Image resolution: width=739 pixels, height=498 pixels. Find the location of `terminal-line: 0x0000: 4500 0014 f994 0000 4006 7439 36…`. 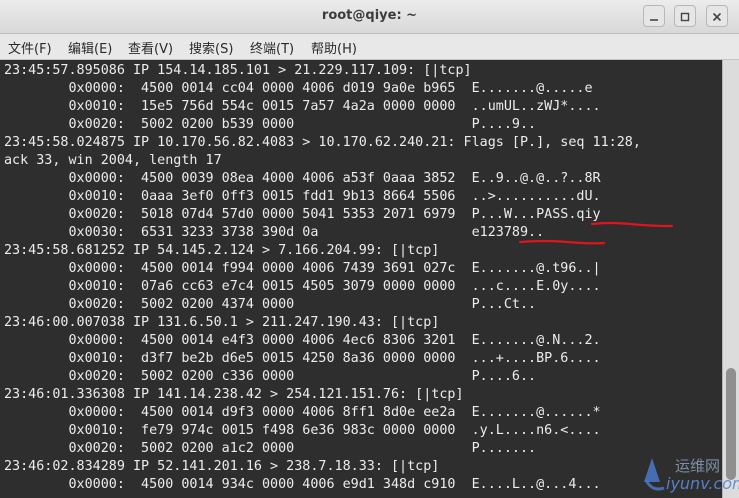

terminal-line: 0x0000: 4500 0014 f994 0000 4006 7439 36… is located at coordinates (302, 268).